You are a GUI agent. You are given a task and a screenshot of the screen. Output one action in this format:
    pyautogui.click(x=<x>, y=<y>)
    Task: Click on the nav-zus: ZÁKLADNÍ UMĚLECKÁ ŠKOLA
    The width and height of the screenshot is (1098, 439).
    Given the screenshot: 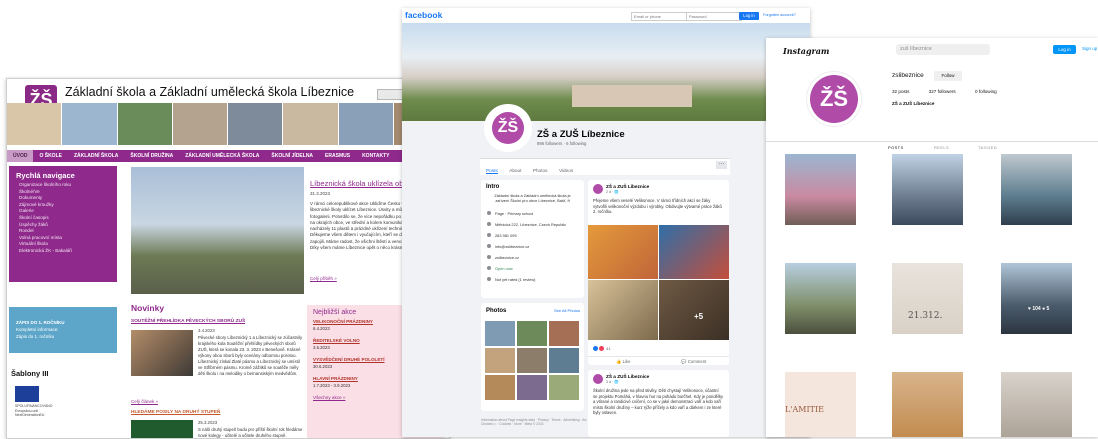 What is the action you would take?
    pyautogui.click(x=222, y=156)
    